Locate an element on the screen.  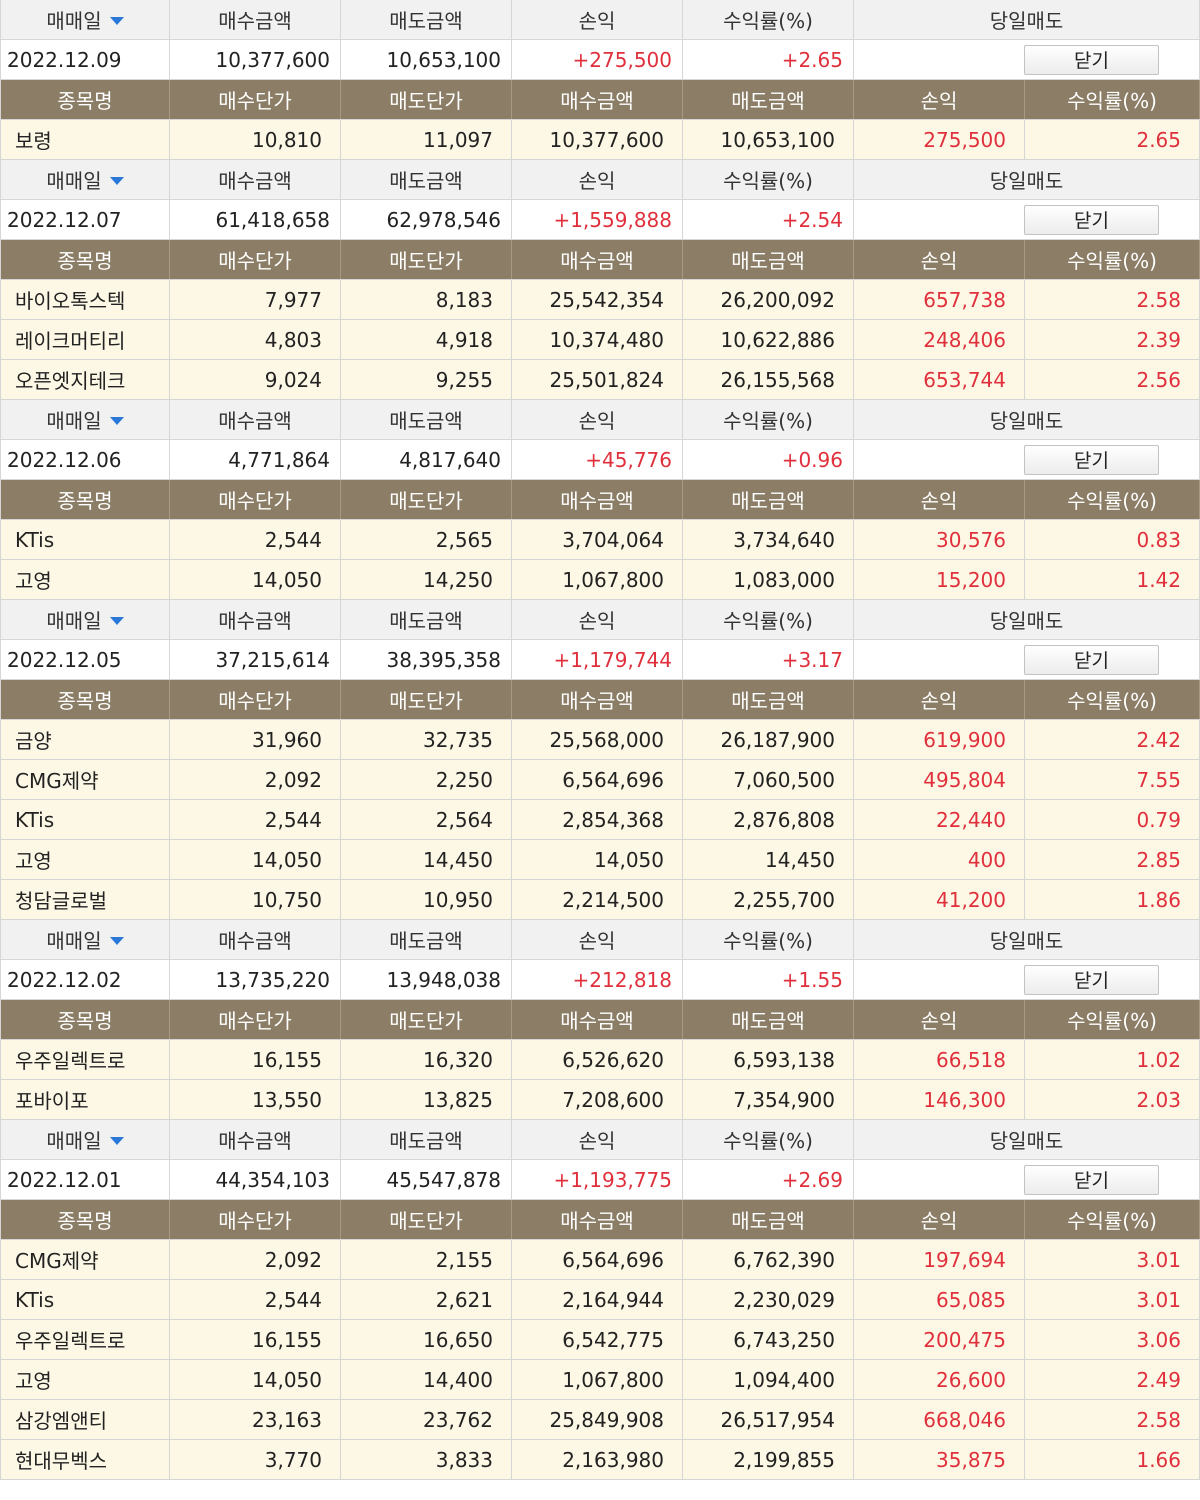
buy-price: 9,024 is located at coordinates (255, 379).